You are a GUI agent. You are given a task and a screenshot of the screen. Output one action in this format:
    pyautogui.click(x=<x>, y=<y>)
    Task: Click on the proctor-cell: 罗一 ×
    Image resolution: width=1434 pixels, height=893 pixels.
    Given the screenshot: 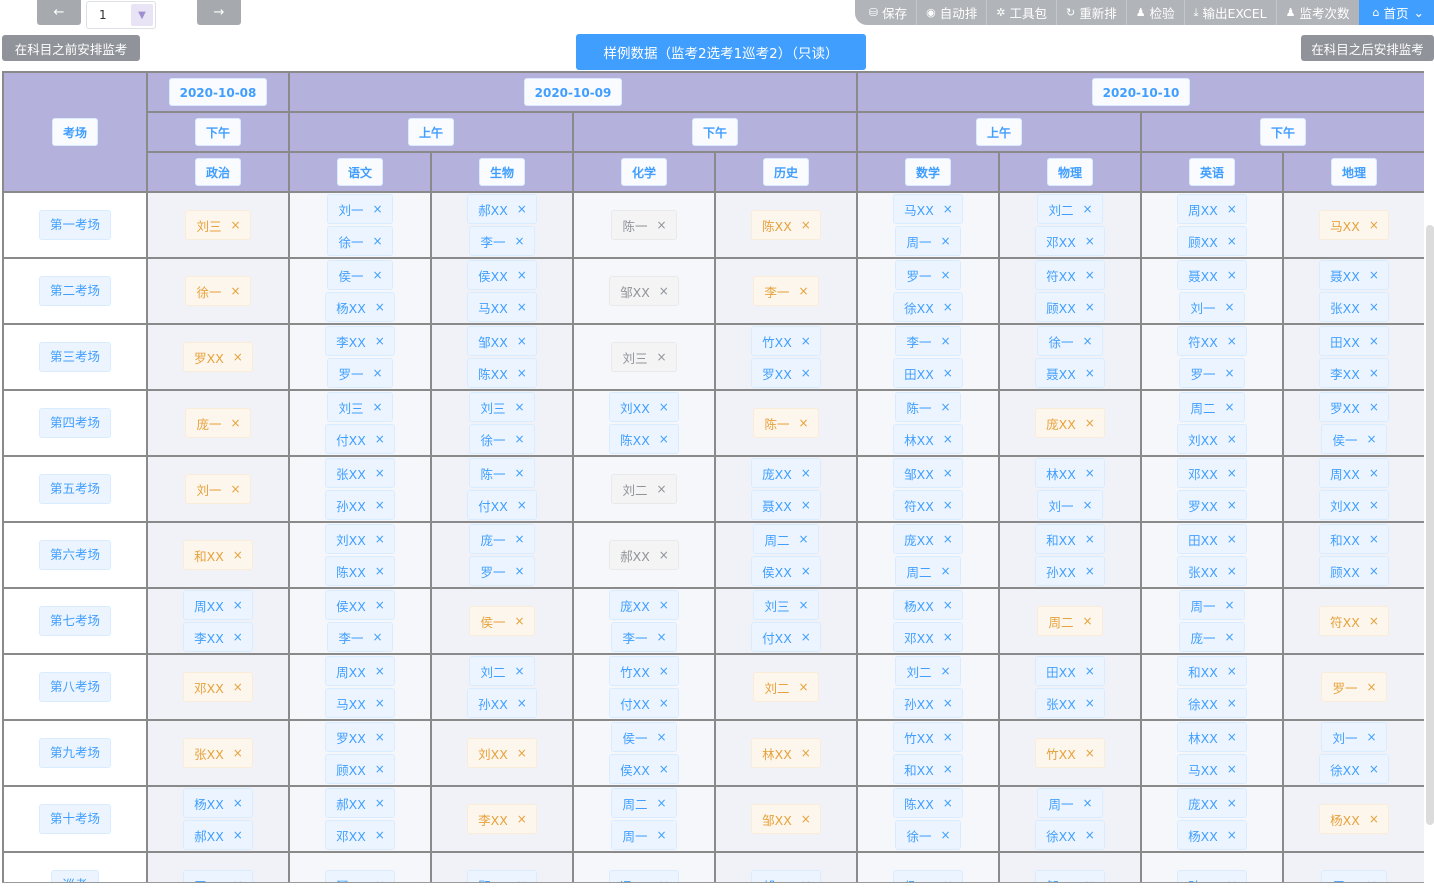 What is the action you would take?
    pyautogui.click(x=1353, y=687)
    